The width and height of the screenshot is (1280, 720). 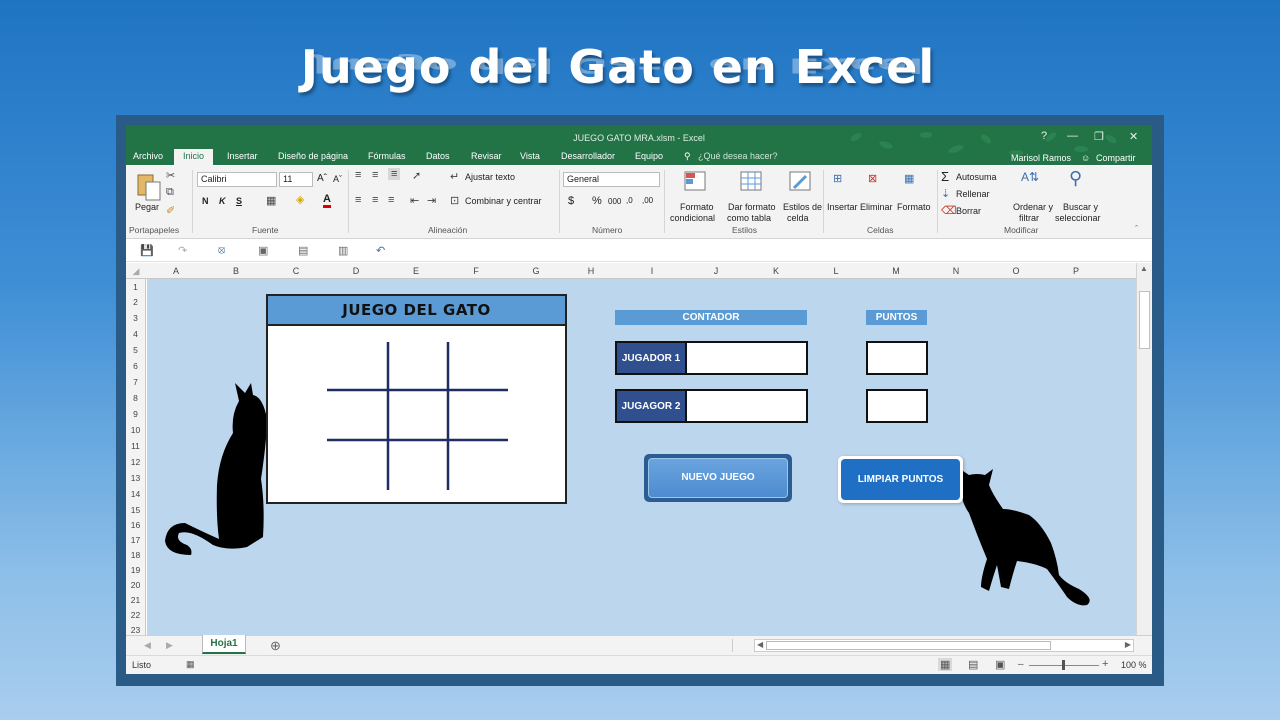 I want to click on tab-archivo: Archivo, so click(x=148, y=156).